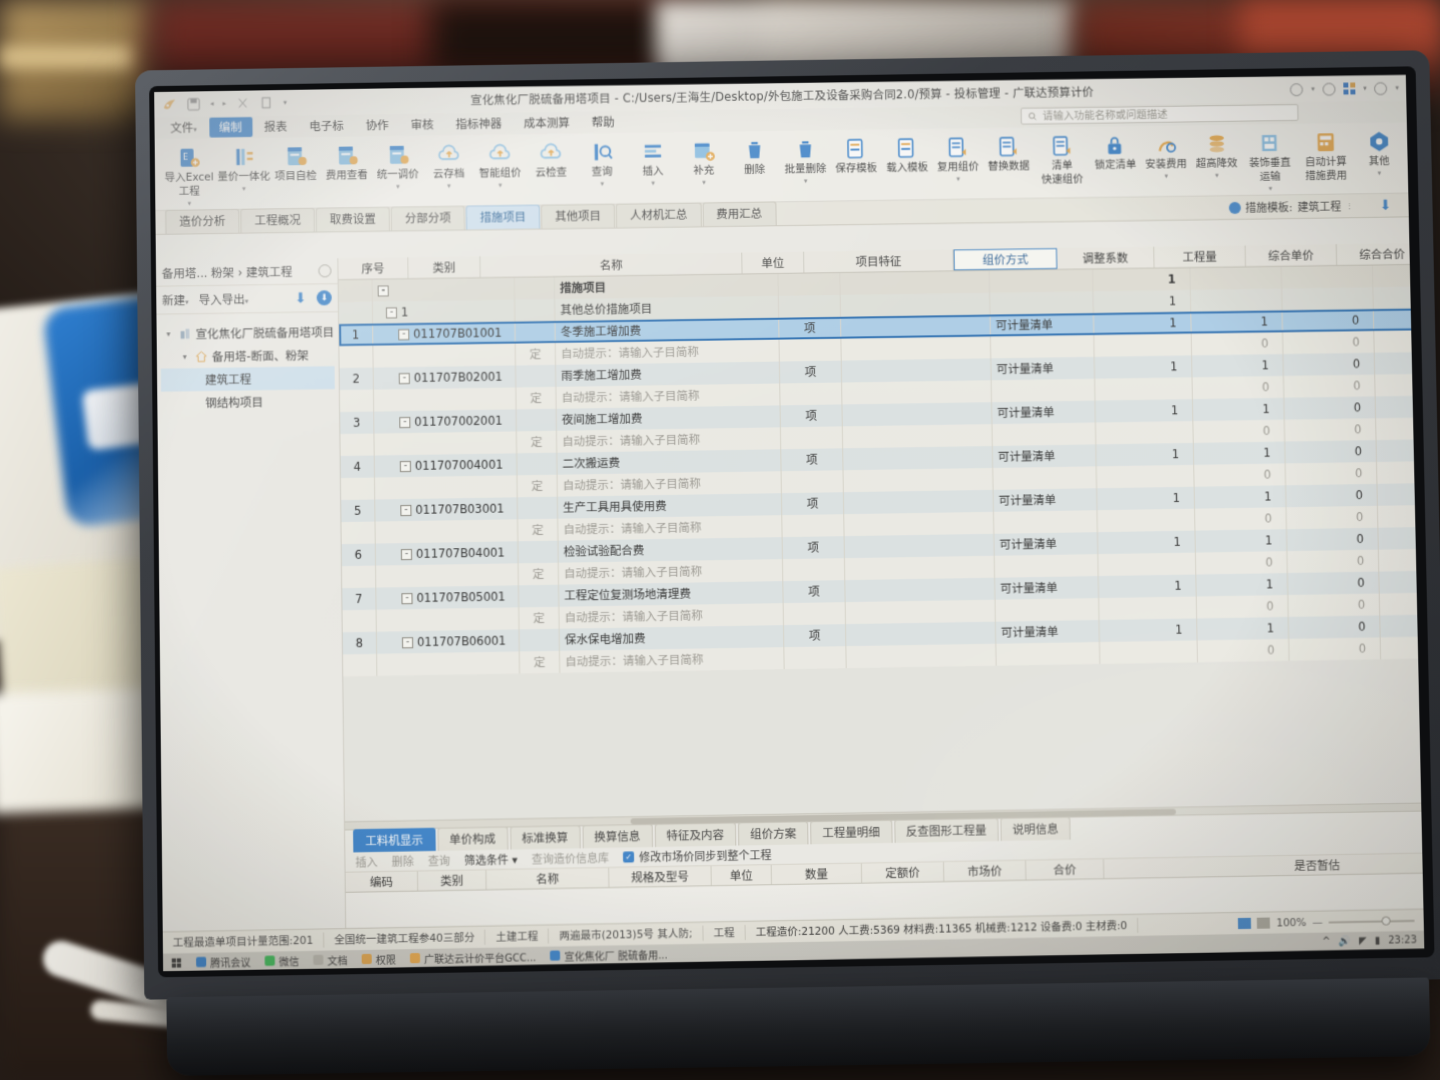 The width and height of the screenshot is (1440, 1080). I want to click on detail-tab-5: 组价方案, so click(773, 833).